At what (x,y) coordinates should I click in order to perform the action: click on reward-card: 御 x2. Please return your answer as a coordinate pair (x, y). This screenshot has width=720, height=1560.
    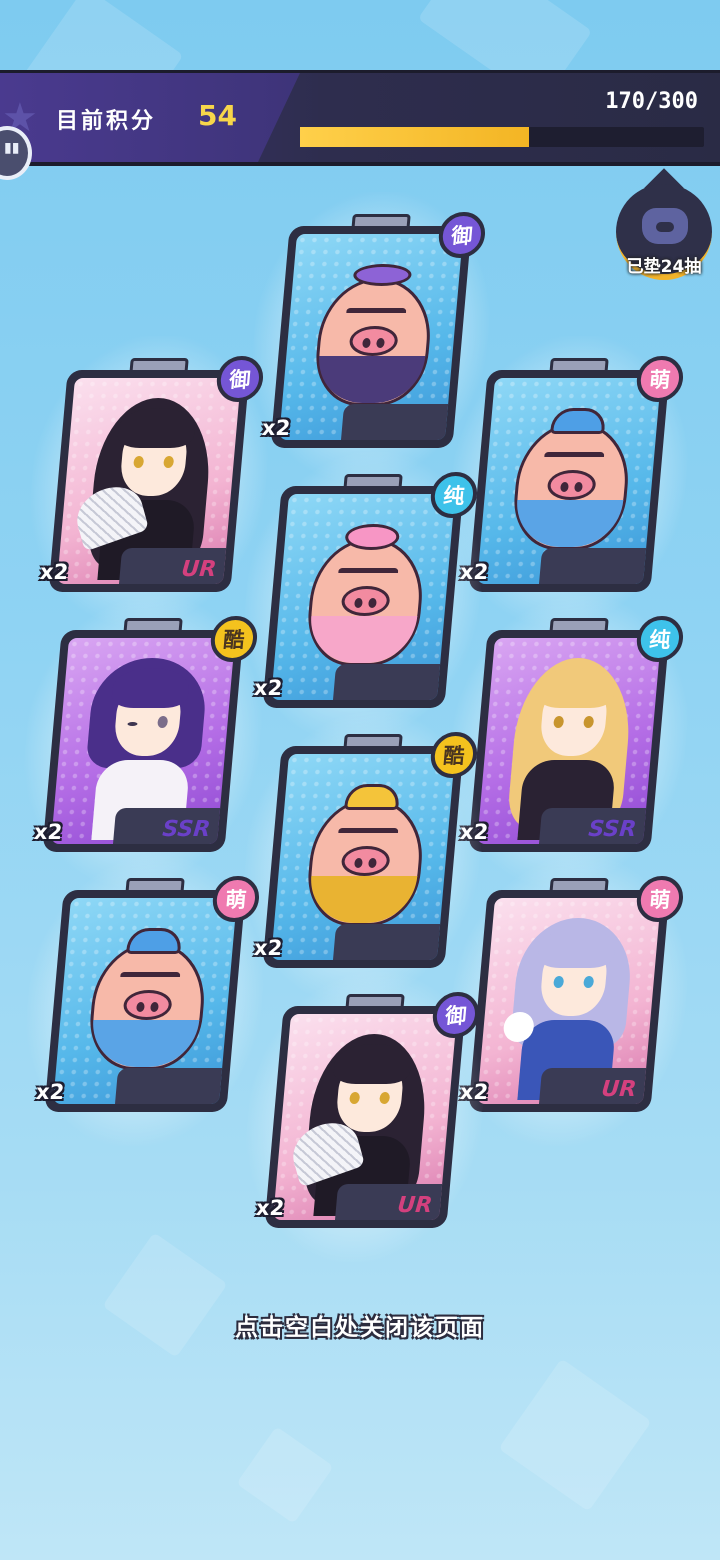
    Looking at the image, I should click on (371, 337).